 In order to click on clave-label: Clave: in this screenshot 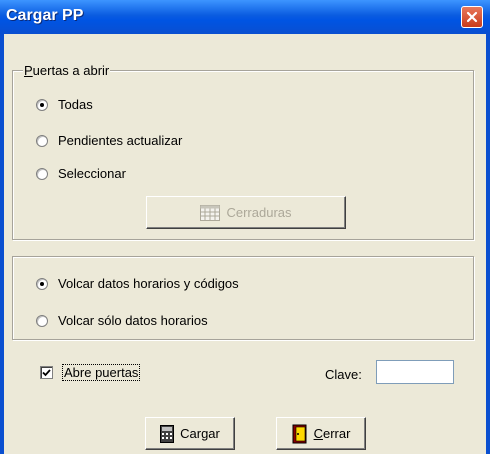, I will do `click(343, 374)`.